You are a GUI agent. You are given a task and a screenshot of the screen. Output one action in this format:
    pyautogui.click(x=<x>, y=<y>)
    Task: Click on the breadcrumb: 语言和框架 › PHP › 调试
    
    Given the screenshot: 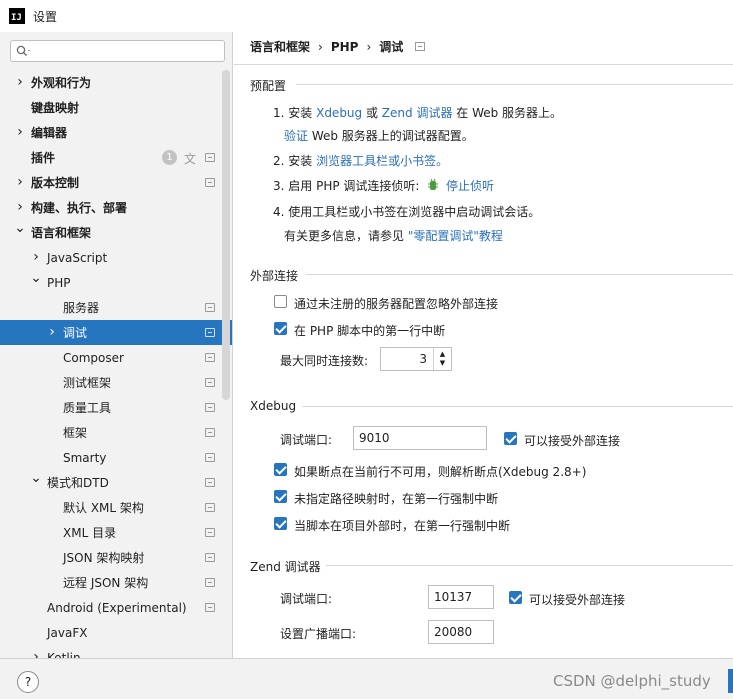 What is the action you would take?
    pyautogui.click(x=338, y=46)
    